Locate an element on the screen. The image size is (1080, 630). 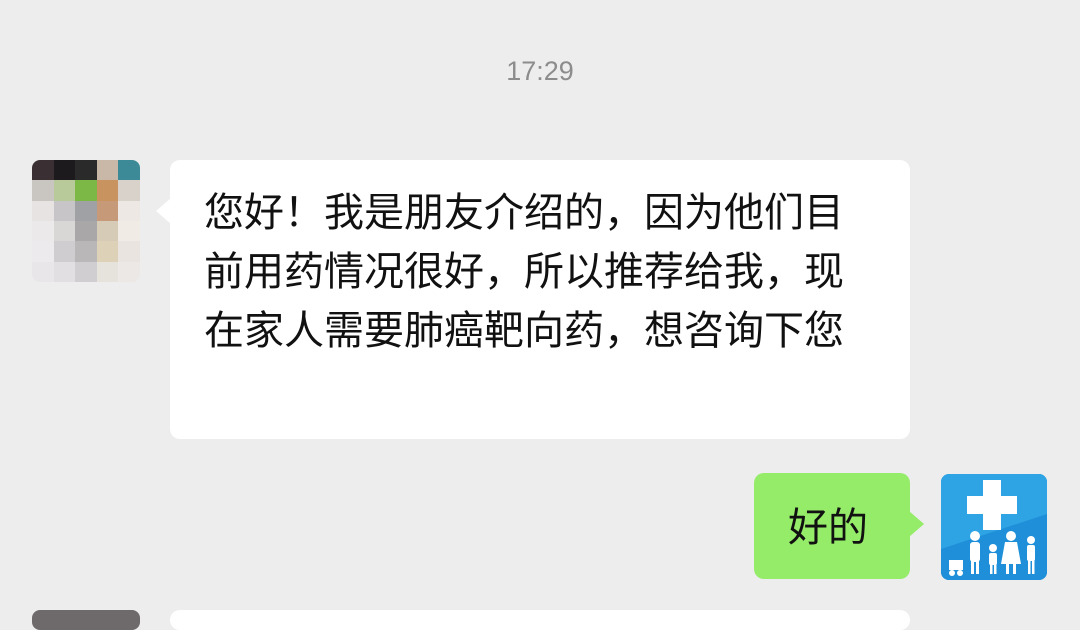
contact-avatar-next is located at coordinates (86, 620).